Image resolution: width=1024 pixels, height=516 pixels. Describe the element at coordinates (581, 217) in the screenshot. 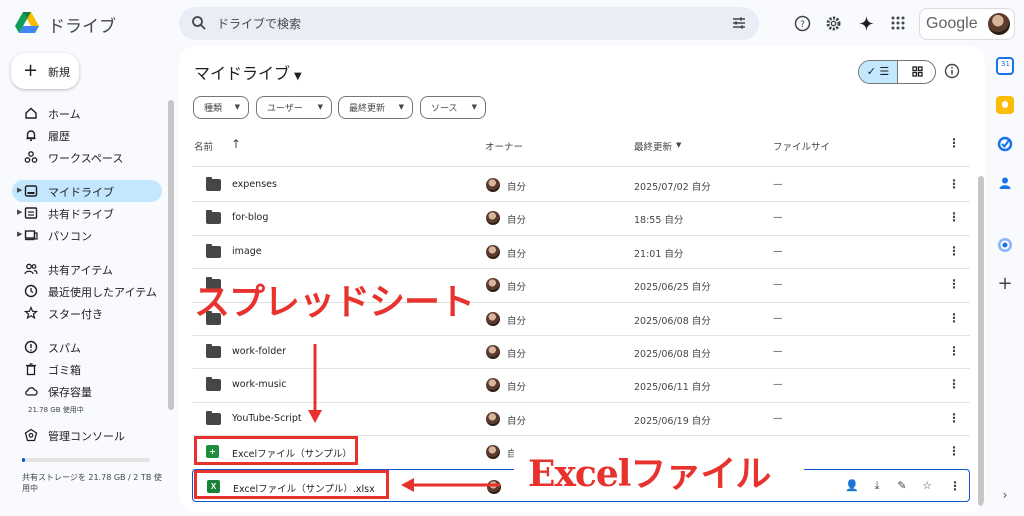

I see `table-row: for-blog 自分 18:55 自分 — ⋮` at that location.